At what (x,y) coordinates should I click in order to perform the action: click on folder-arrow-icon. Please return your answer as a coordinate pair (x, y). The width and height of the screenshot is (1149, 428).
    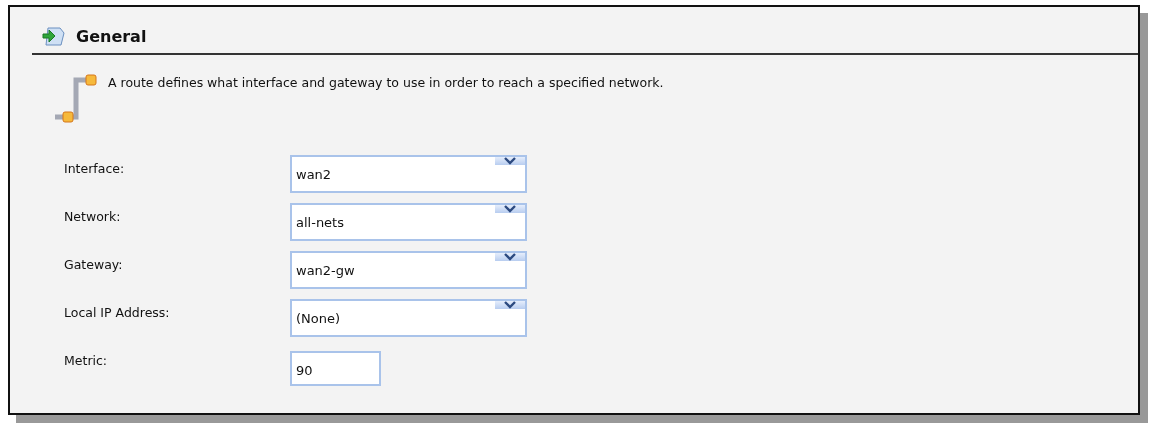
    Looking at the image, I should click on (54, 36).